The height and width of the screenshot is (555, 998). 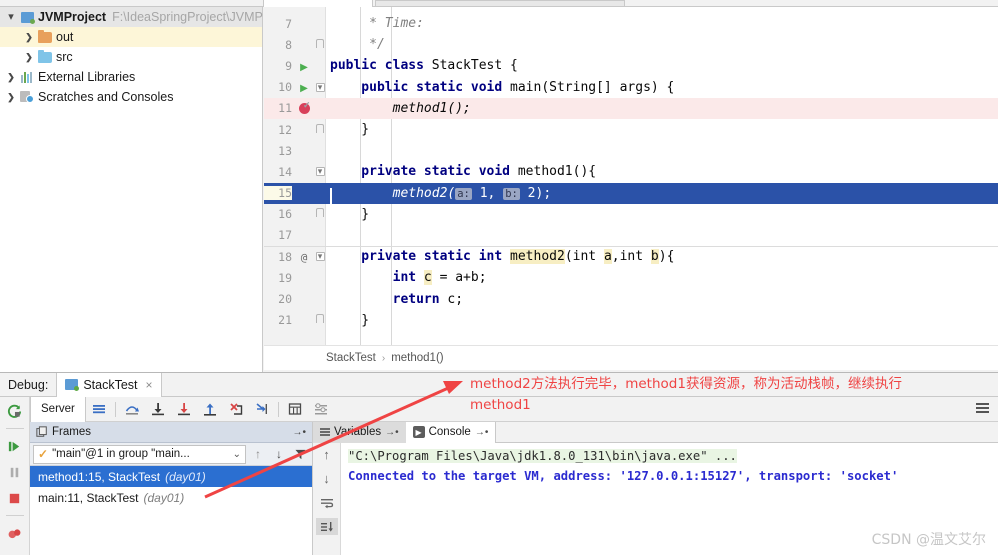 What do you see at coordinates (304, 257) in the screenshot?
I see `annotation-gutter-icon: @` at bounding box center [304, 257].